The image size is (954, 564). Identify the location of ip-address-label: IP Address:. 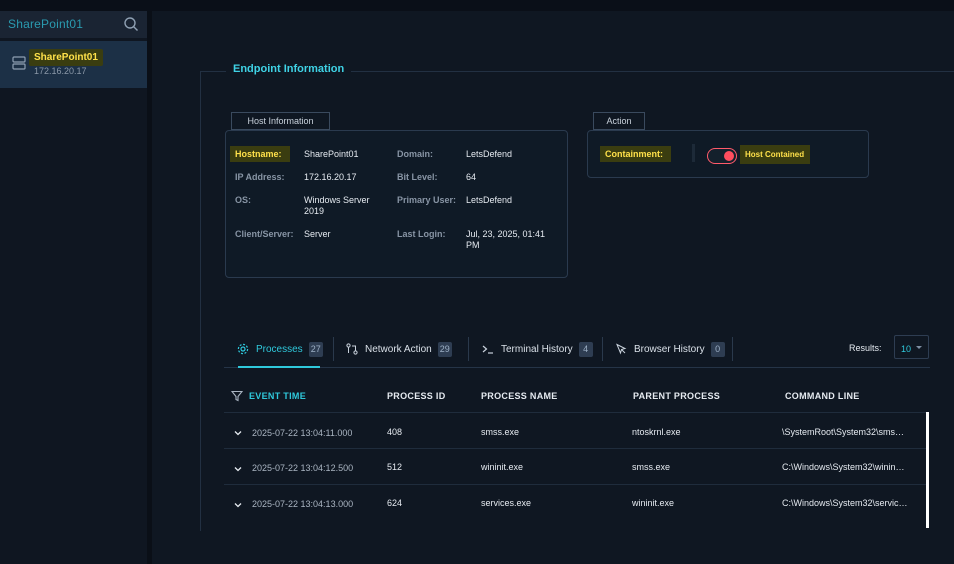
(260, 177).